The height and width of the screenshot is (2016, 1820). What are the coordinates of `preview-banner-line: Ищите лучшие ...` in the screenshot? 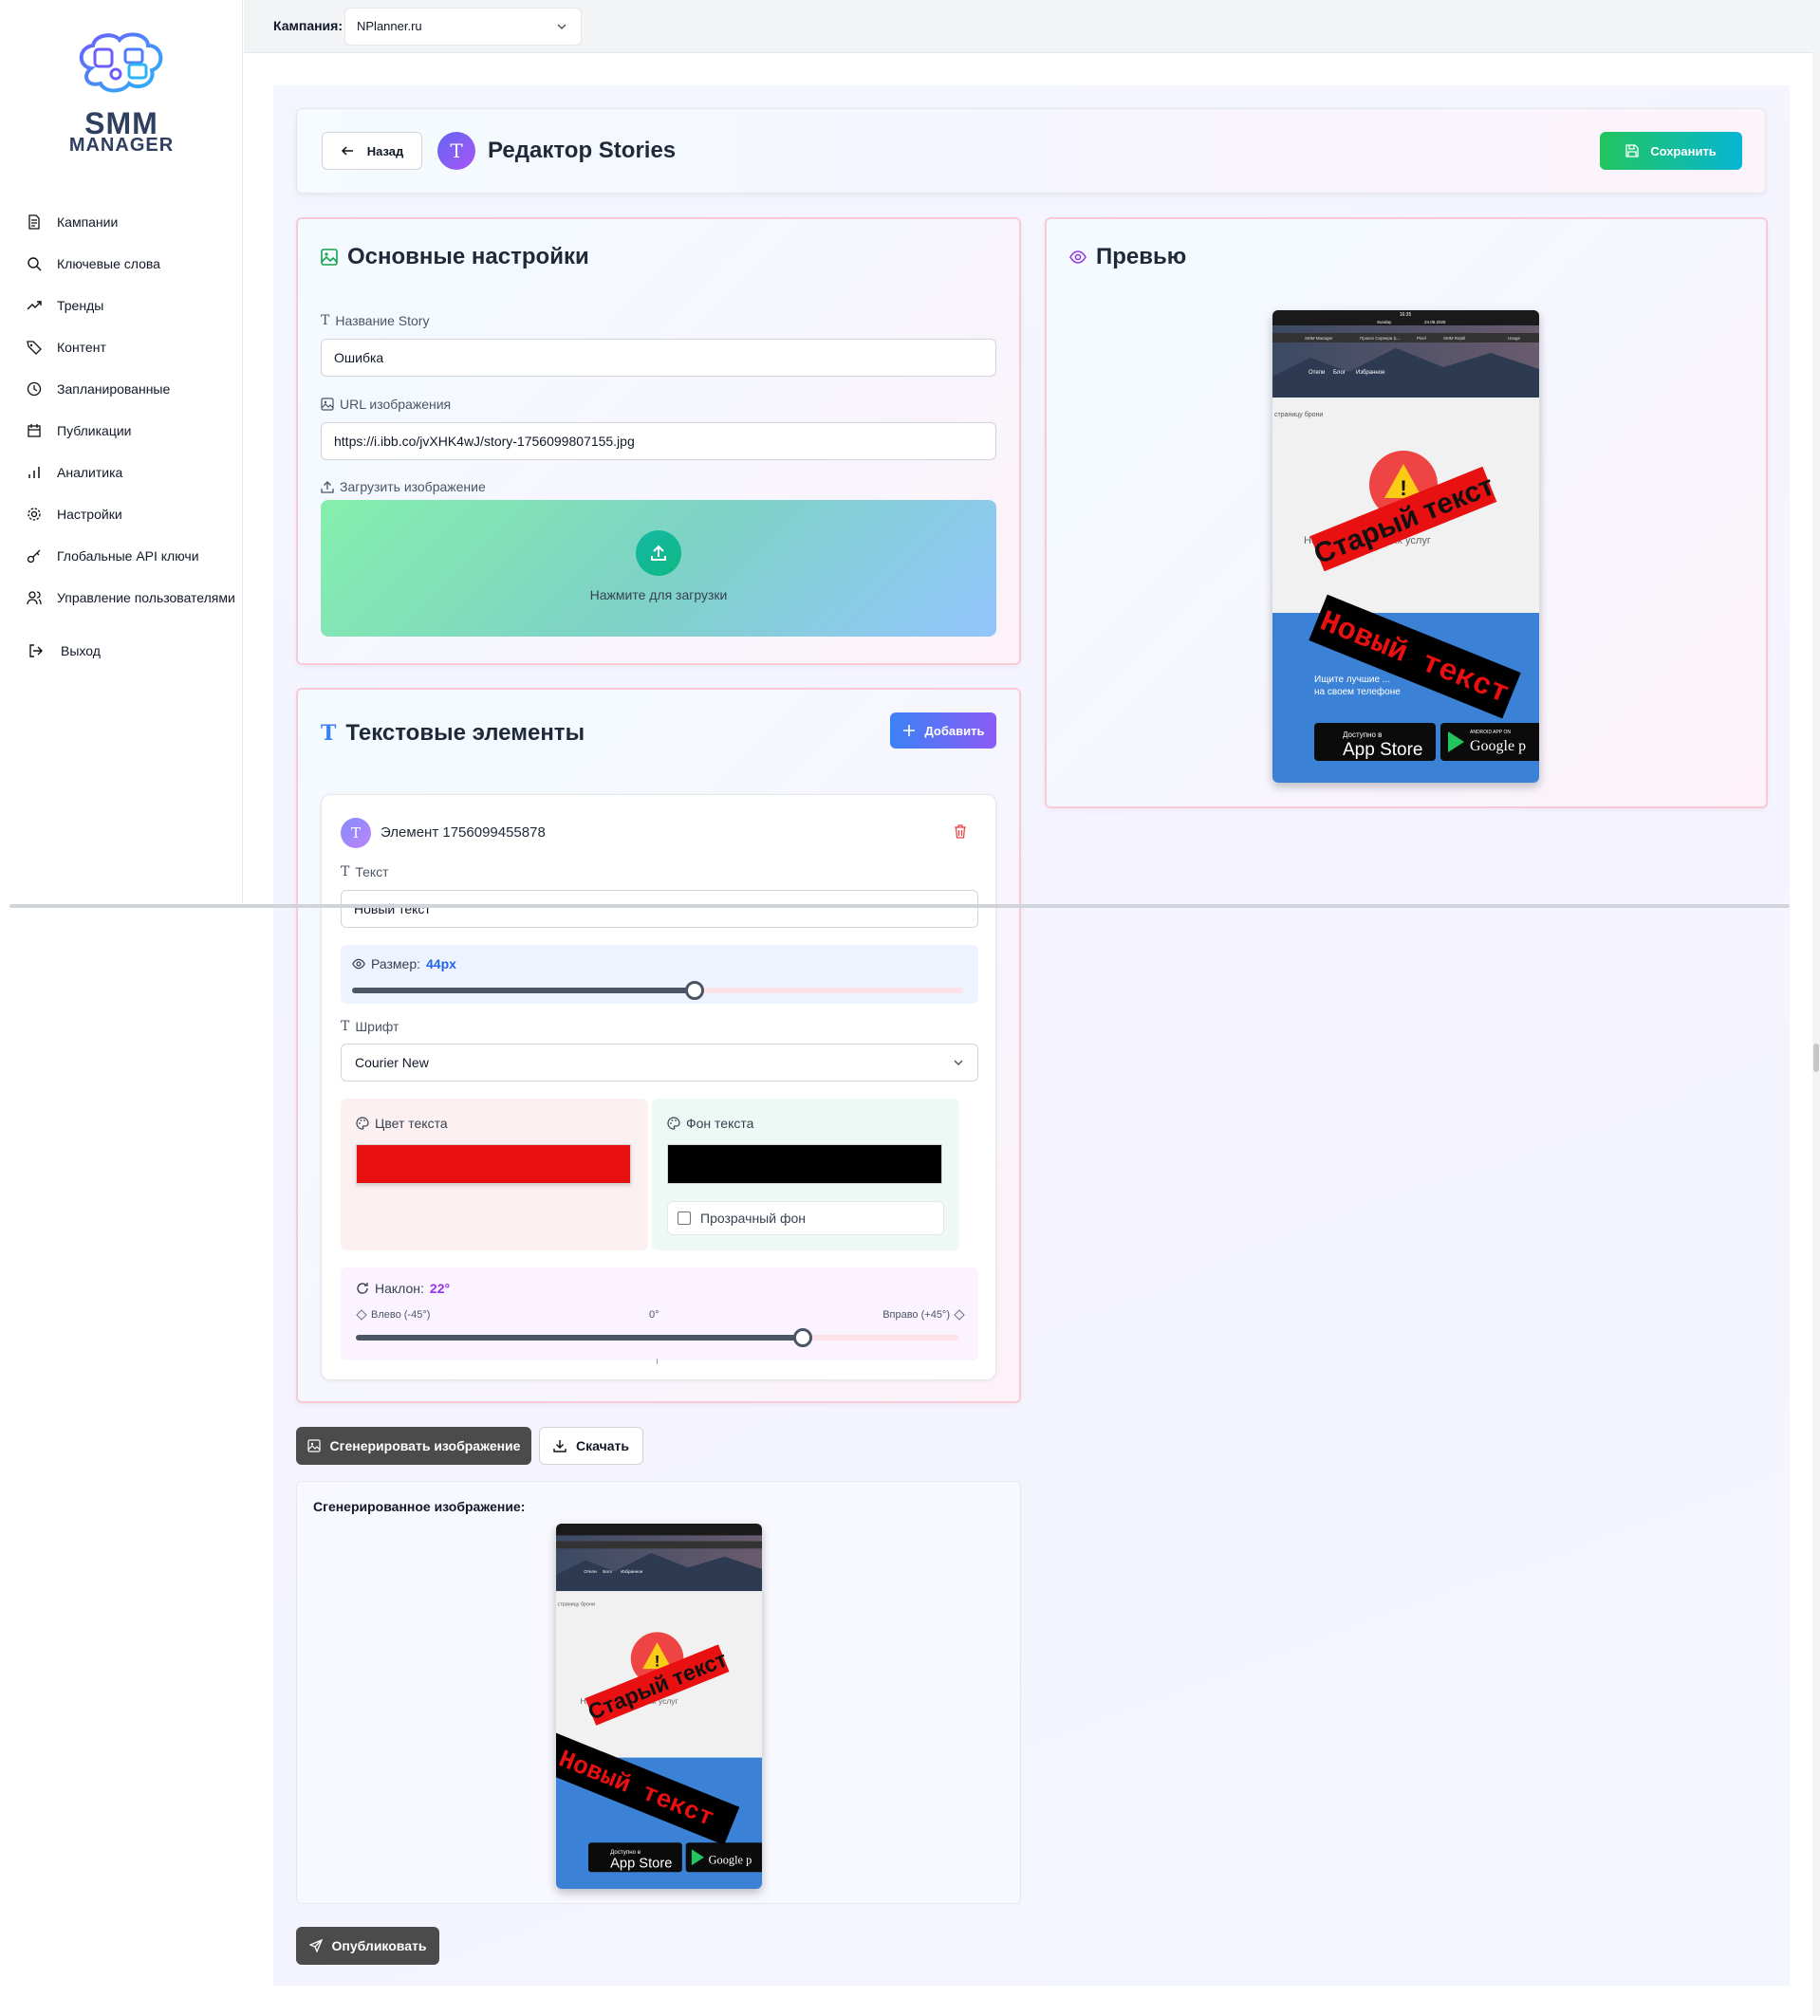 It's located at (1352, 680).